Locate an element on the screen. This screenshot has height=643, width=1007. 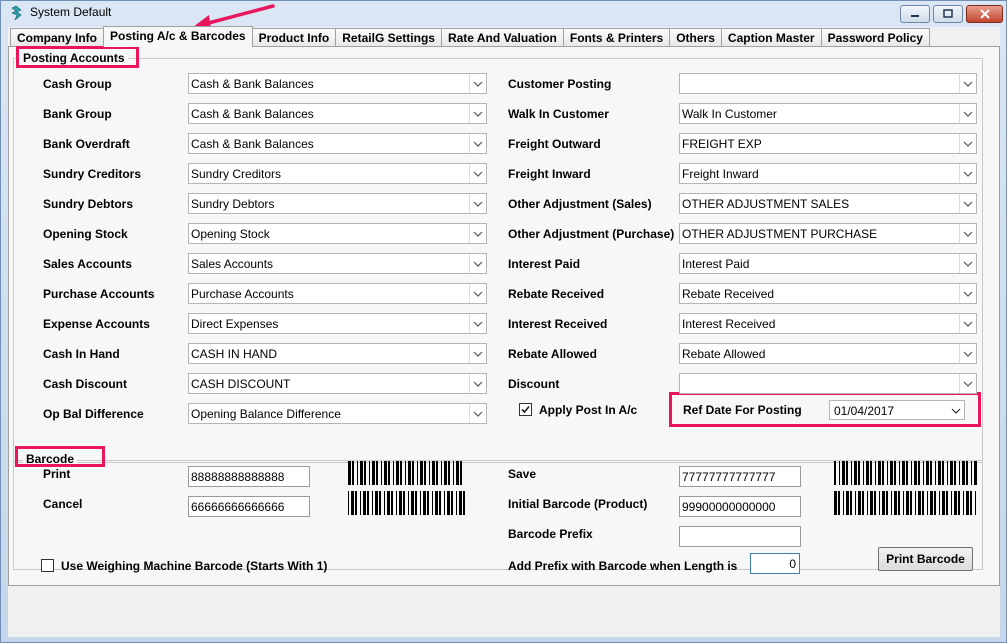
tab-product-info: Product Info is located at coordinates (294, 37).